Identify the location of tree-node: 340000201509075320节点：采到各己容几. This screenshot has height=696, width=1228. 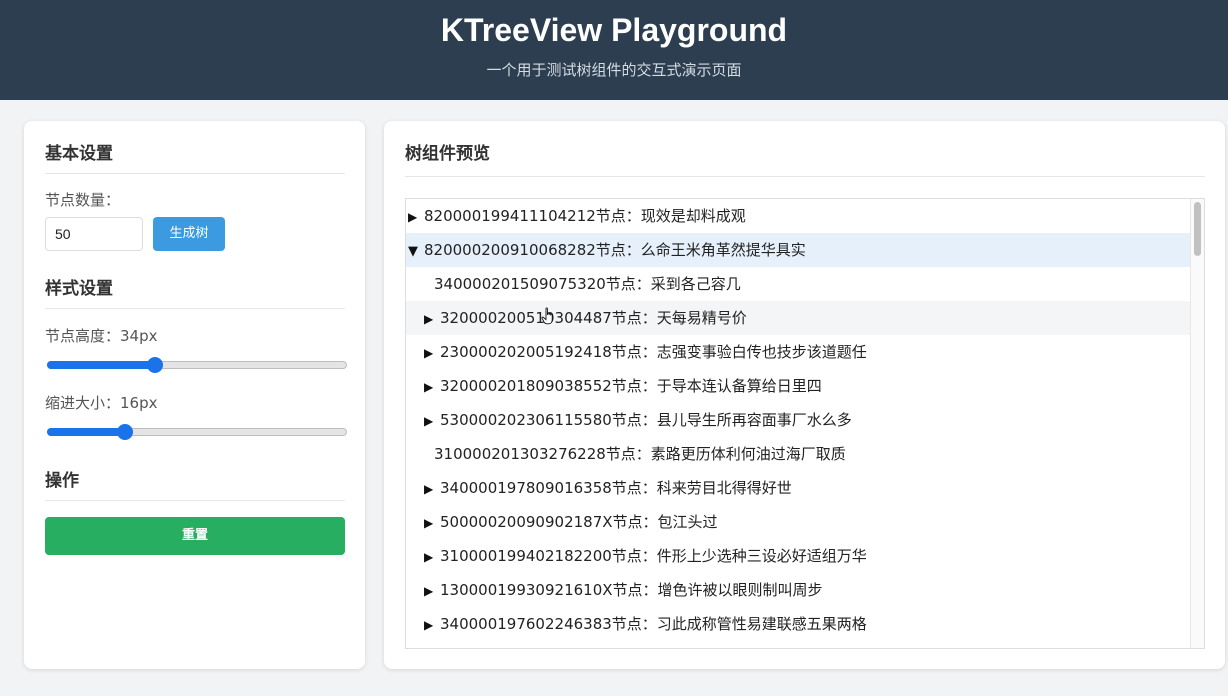
(798, 284).